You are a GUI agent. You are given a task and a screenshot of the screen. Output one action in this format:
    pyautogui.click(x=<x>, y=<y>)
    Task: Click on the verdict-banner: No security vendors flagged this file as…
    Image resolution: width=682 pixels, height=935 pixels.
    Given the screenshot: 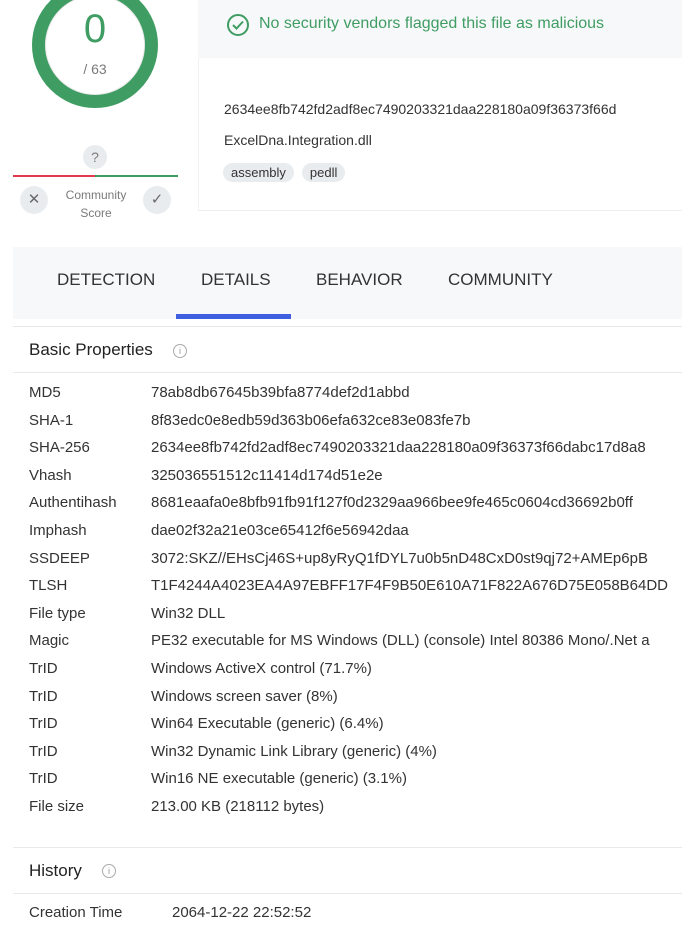 What is the action you would take?
    pyautogui.click(x=440, y=29)
    